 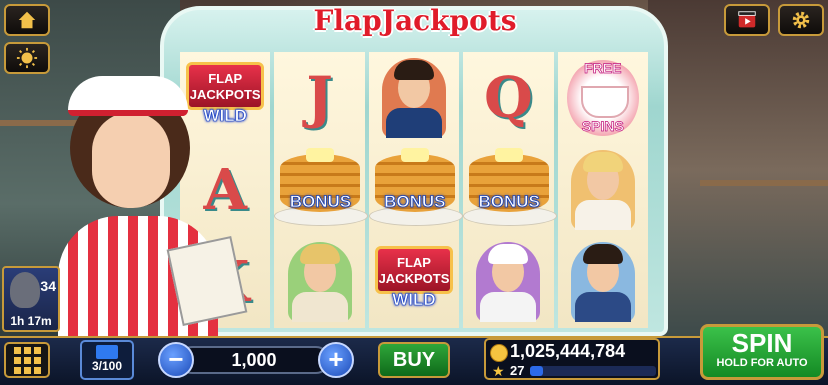 I want to click on bet-decrease-button: −, so click(x=176, y=360).